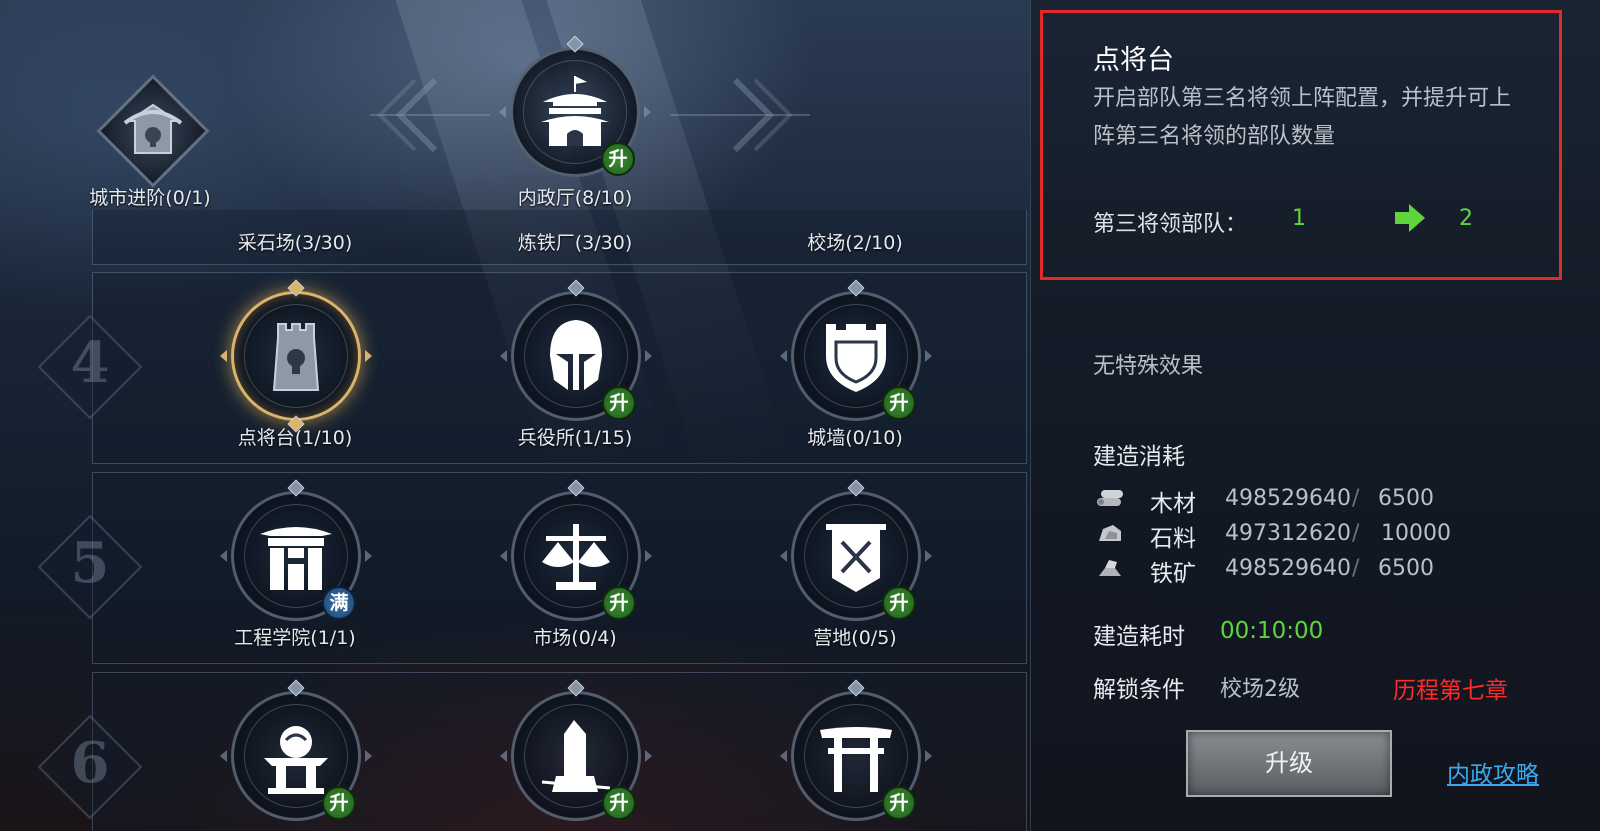 The height and width of the screenshot is (831, 1600). Describe the element at coordinates (575, 438) in the screenshot. I see `barracks-label: 兵役所(1/15)` at that location.